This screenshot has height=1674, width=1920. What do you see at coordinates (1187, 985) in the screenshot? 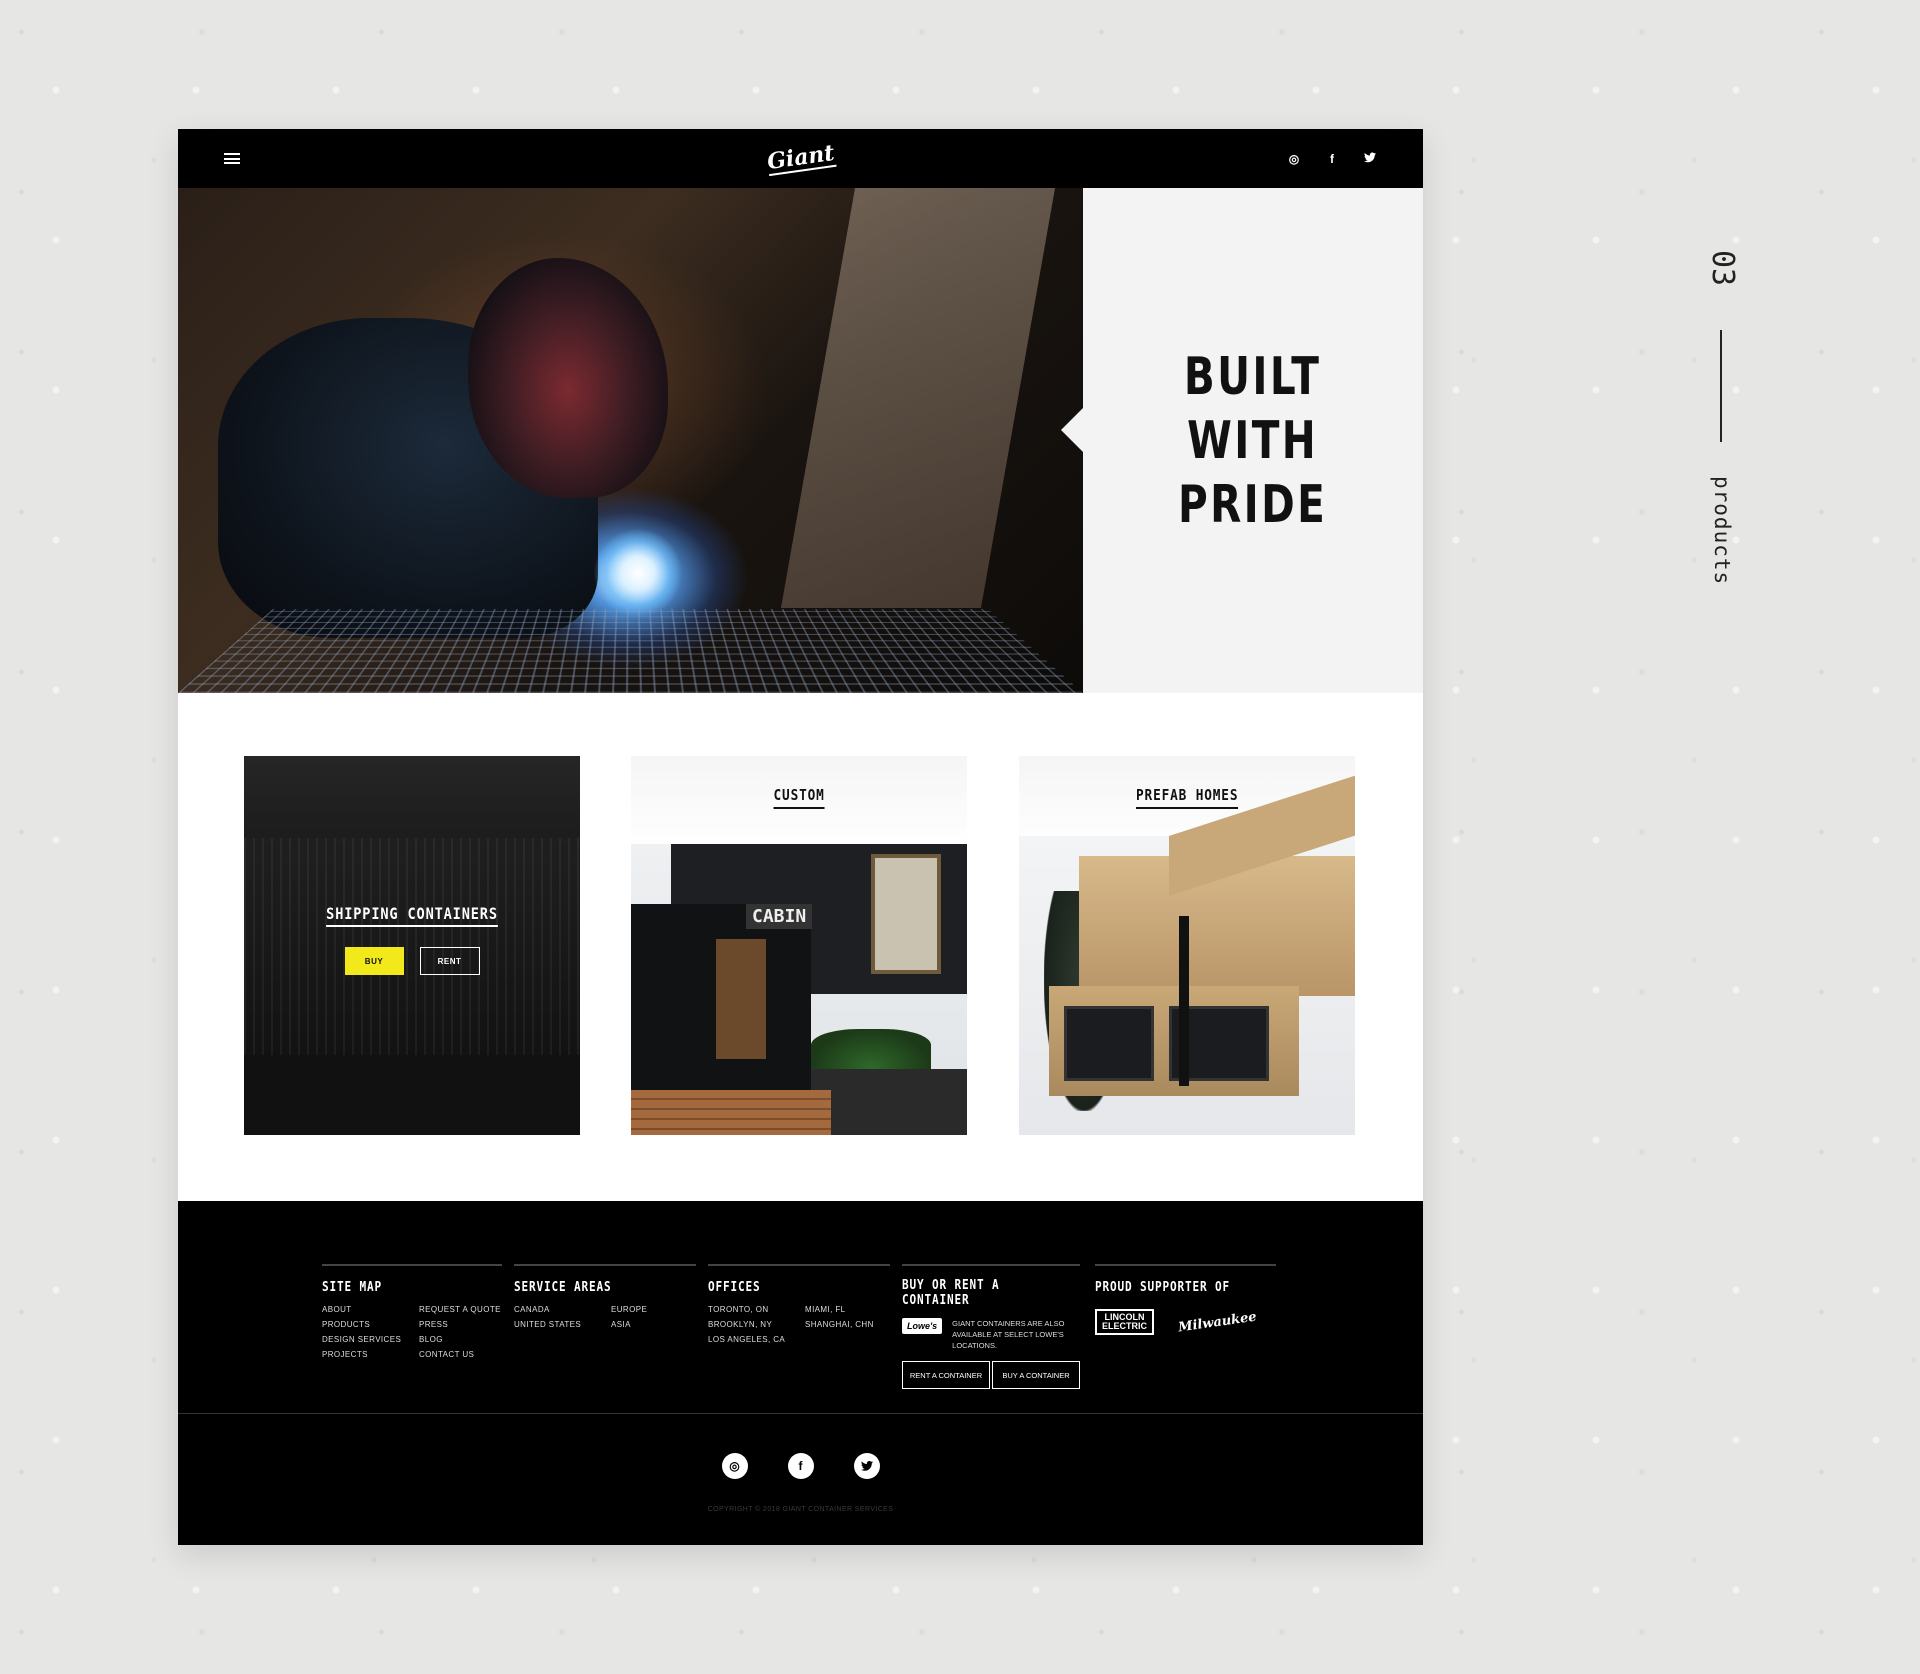
I see `prefab-home-photo` at bounding box center [1187, 985].